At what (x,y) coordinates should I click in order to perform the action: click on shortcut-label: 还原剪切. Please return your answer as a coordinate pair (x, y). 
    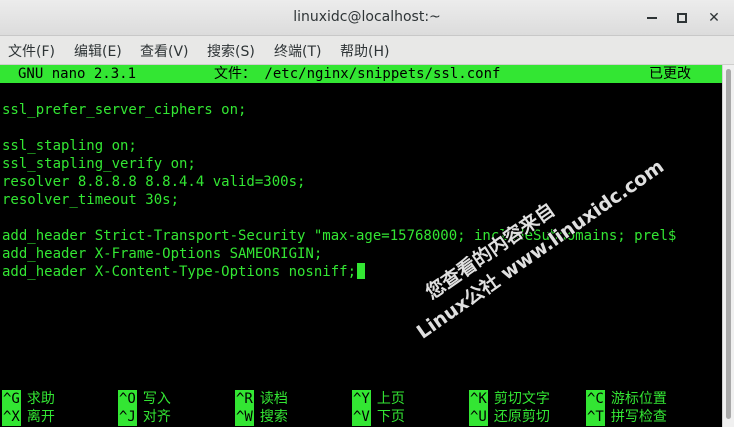
    Looking at the image, I should click on (521, 417).